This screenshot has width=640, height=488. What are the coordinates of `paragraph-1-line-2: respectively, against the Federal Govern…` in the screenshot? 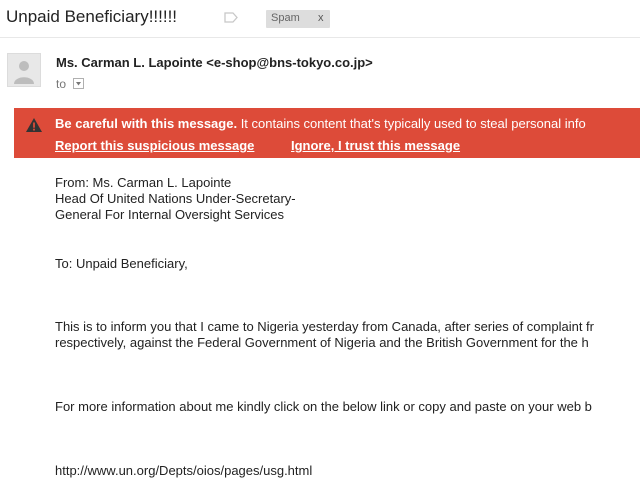 It's located at (322, 342).